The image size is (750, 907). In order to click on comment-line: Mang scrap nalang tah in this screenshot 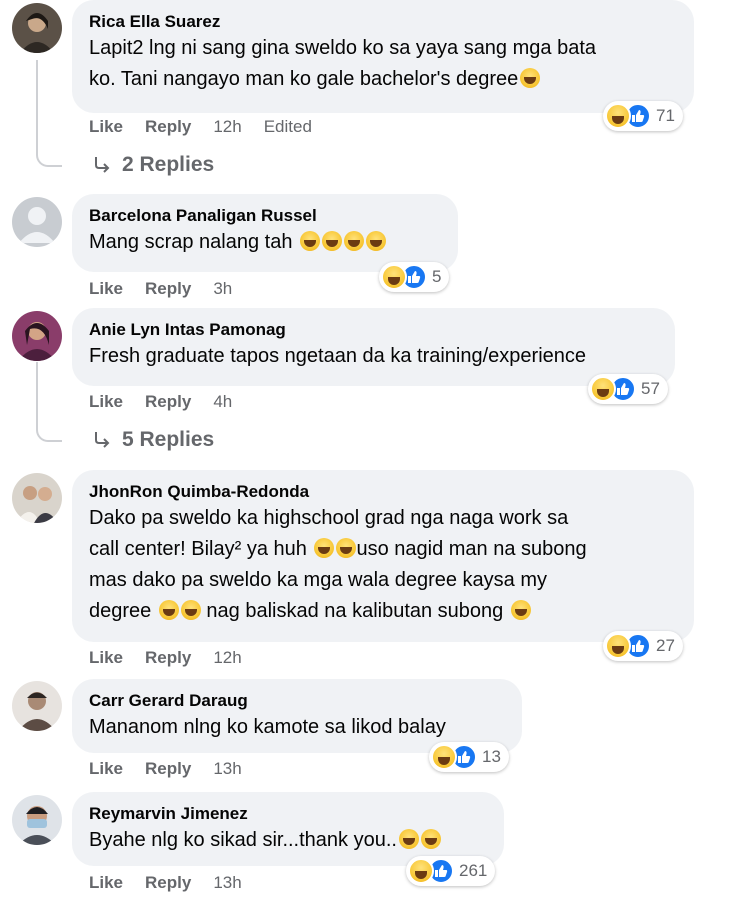, I will do `click(191, 242)`.